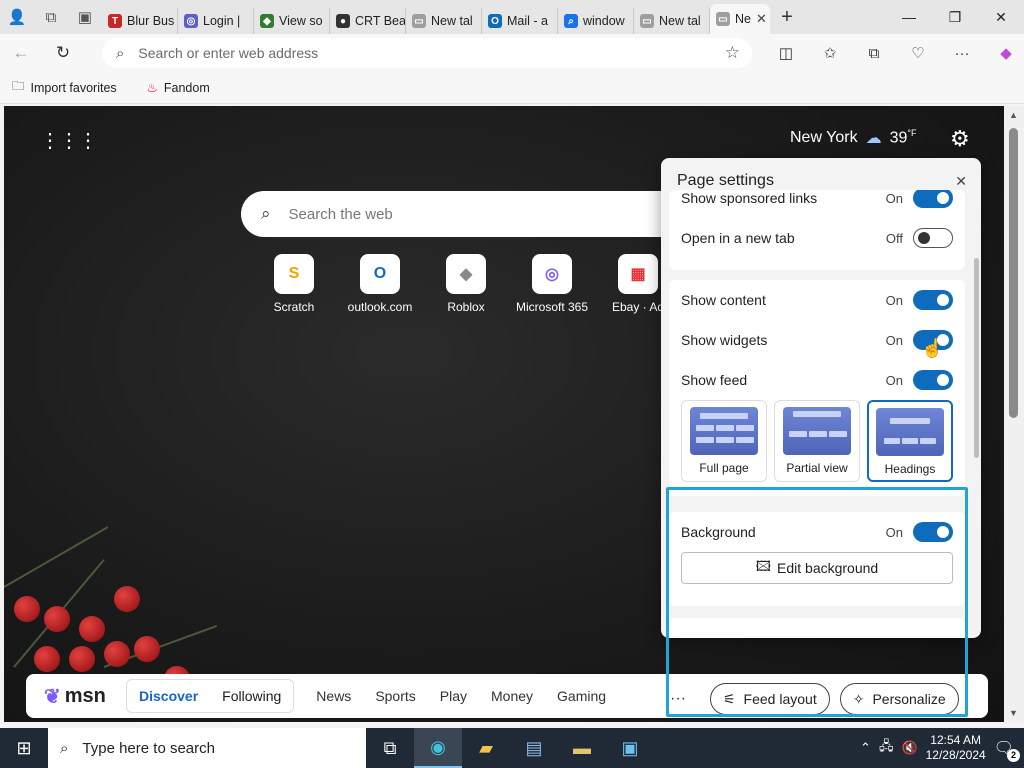  I want to click on quick-link-label: outlook.com, so click(380, 307).